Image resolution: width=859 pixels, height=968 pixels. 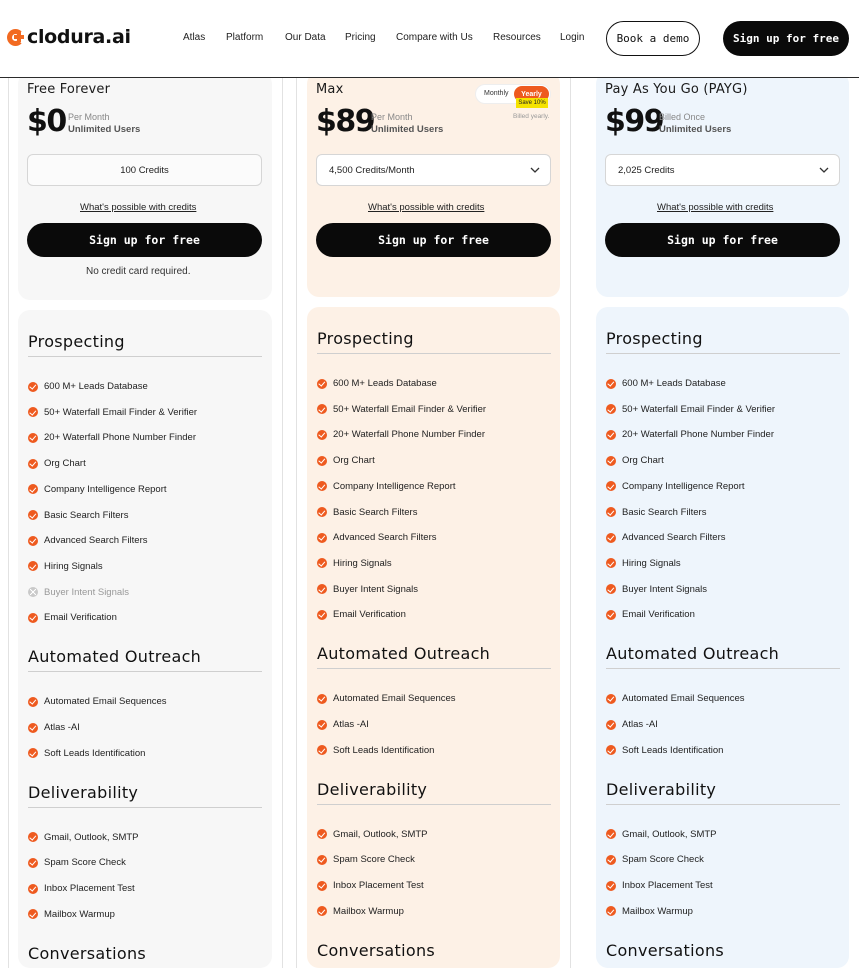 I want to click on logo-text: clodura.ai, so click(x=79, y=37).